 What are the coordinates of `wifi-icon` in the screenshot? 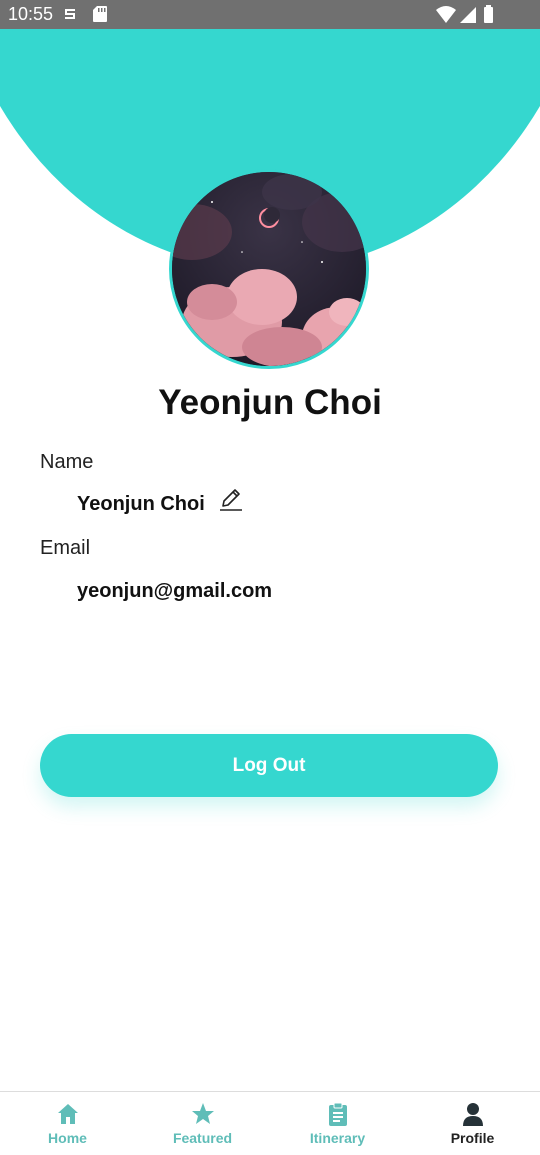 It's located at (446, 14).